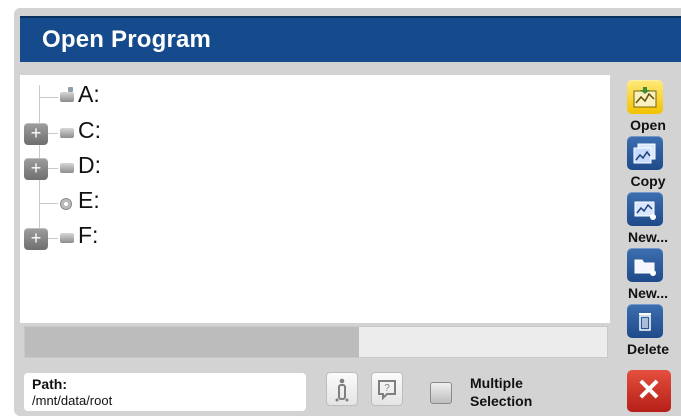 The width and height of the screenshot is (681, 416). Describe the element at coordinates (67, 94) in the screenshot. I see `network-drive-icon` at that location.